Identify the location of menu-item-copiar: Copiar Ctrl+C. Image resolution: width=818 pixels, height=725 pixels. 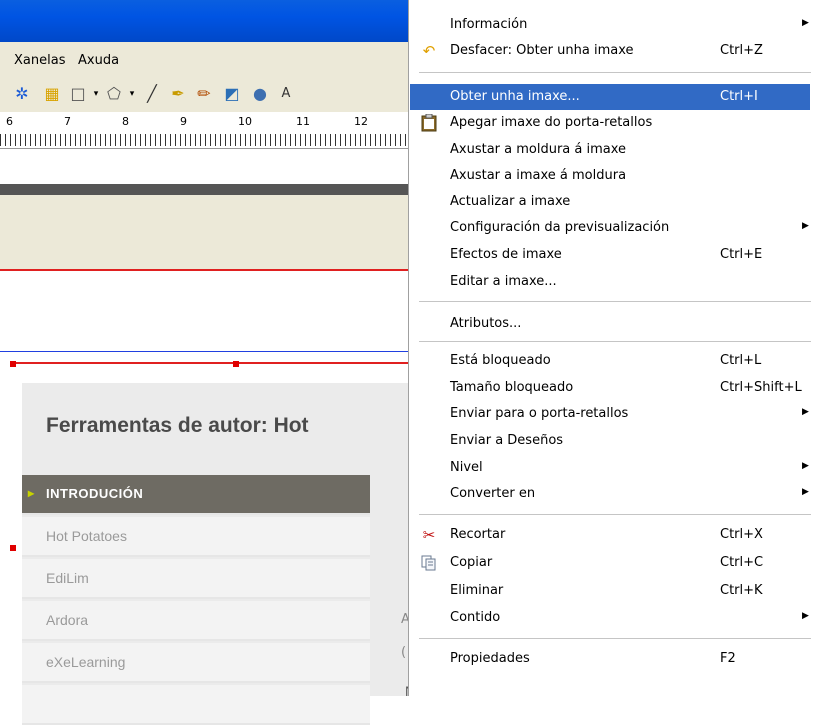
(610, 563).